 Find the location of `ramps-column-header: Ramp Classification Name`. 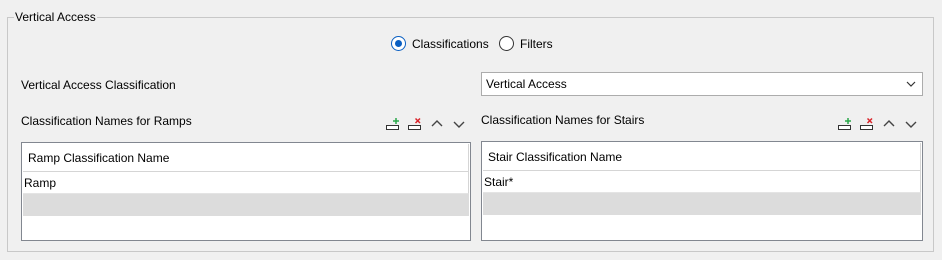

ramps-column-header: Ramp Classification Name is located at coordinates (246, 158).